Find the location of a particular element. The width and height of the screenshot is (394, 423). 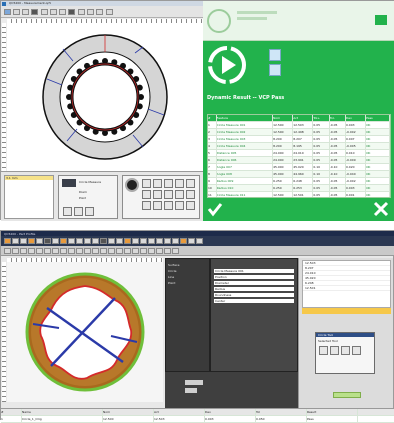

feature-list-item: Line is located at coordinates (187, 277).